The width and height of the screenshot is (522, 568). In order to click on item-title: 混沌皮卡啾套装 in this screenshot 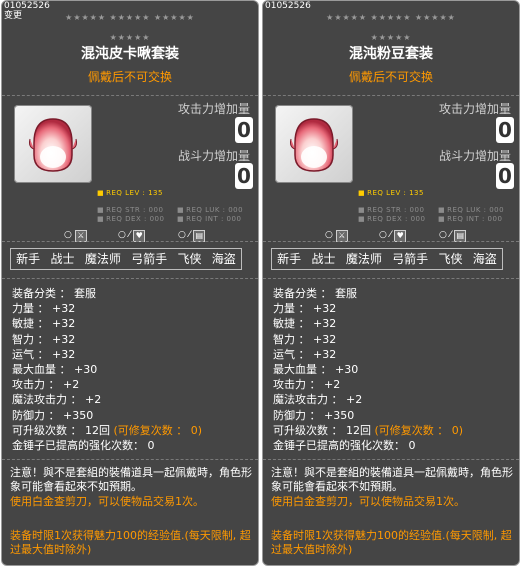, I will do `click(130, 54)`.